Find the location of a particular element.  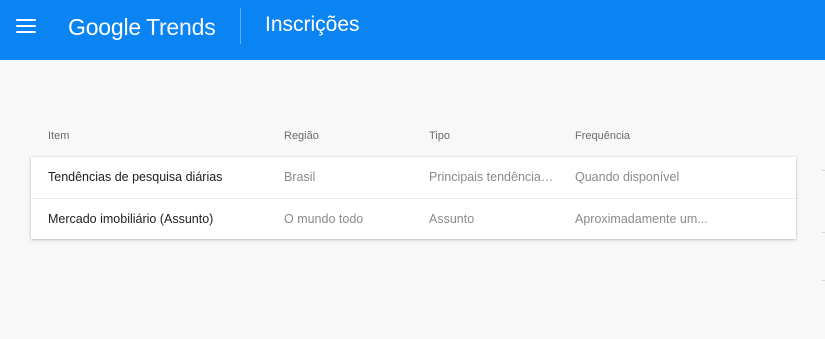

row-region: O mundo todo is located at coordinates (324, 219).